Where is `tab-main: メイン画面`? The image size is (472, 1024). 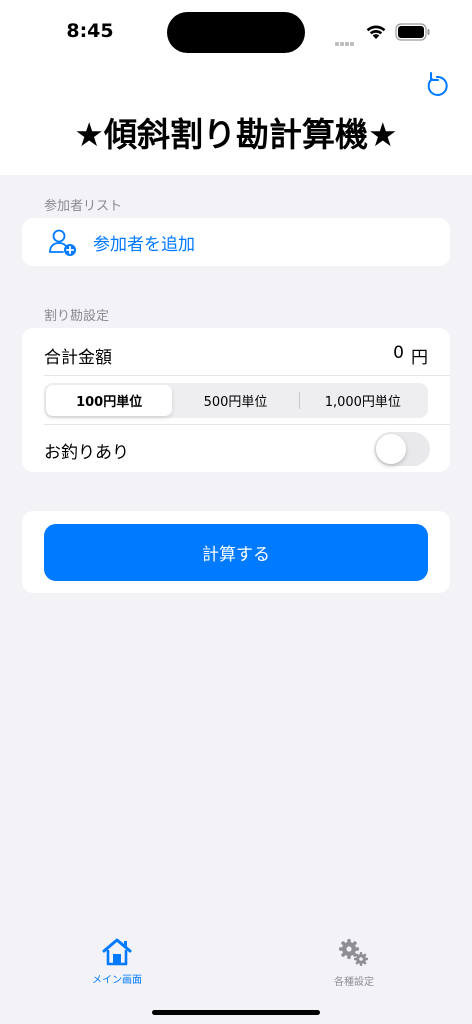
tab-main: メイン画面 is located at coordinates (117, 962).